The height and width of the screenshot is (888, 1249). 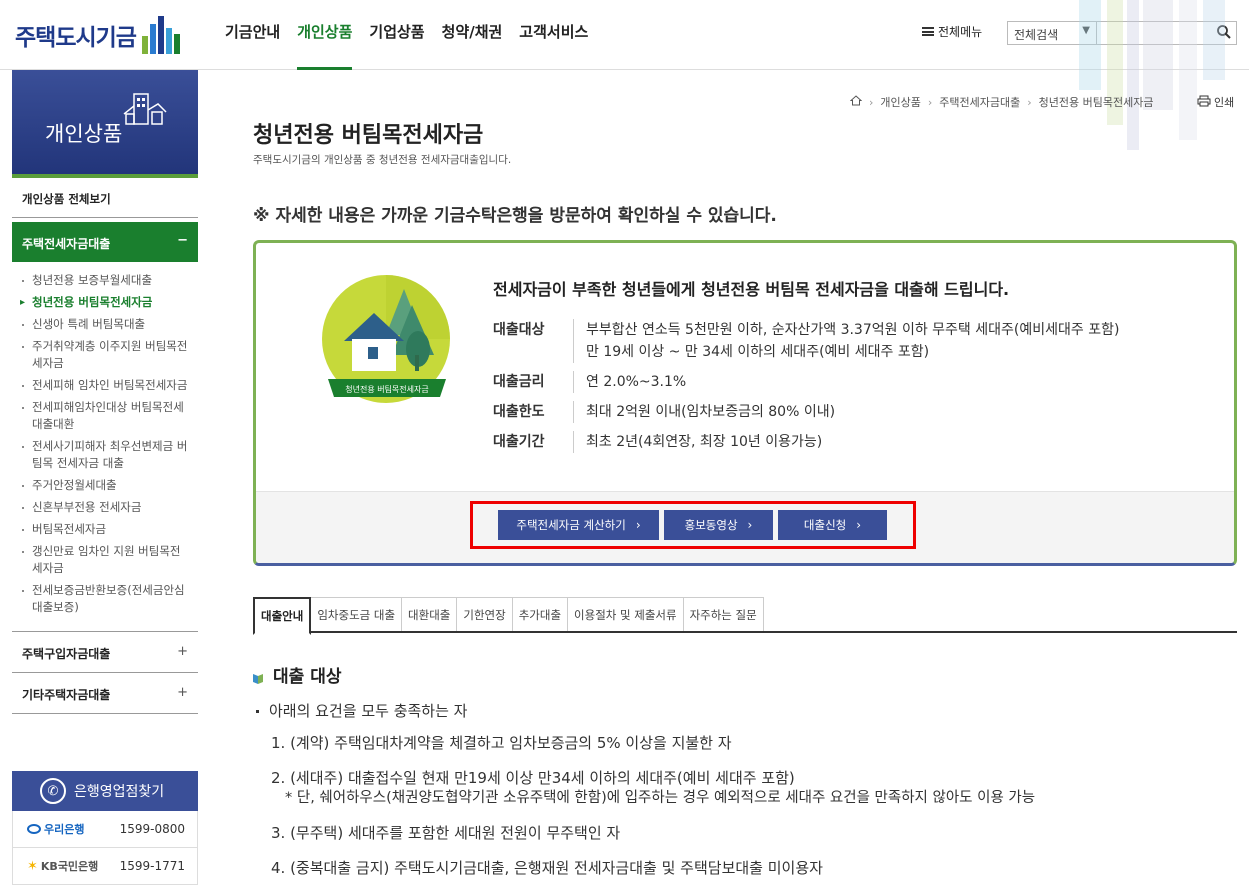 I want to click on search-input, so click(x=1167, y=33).